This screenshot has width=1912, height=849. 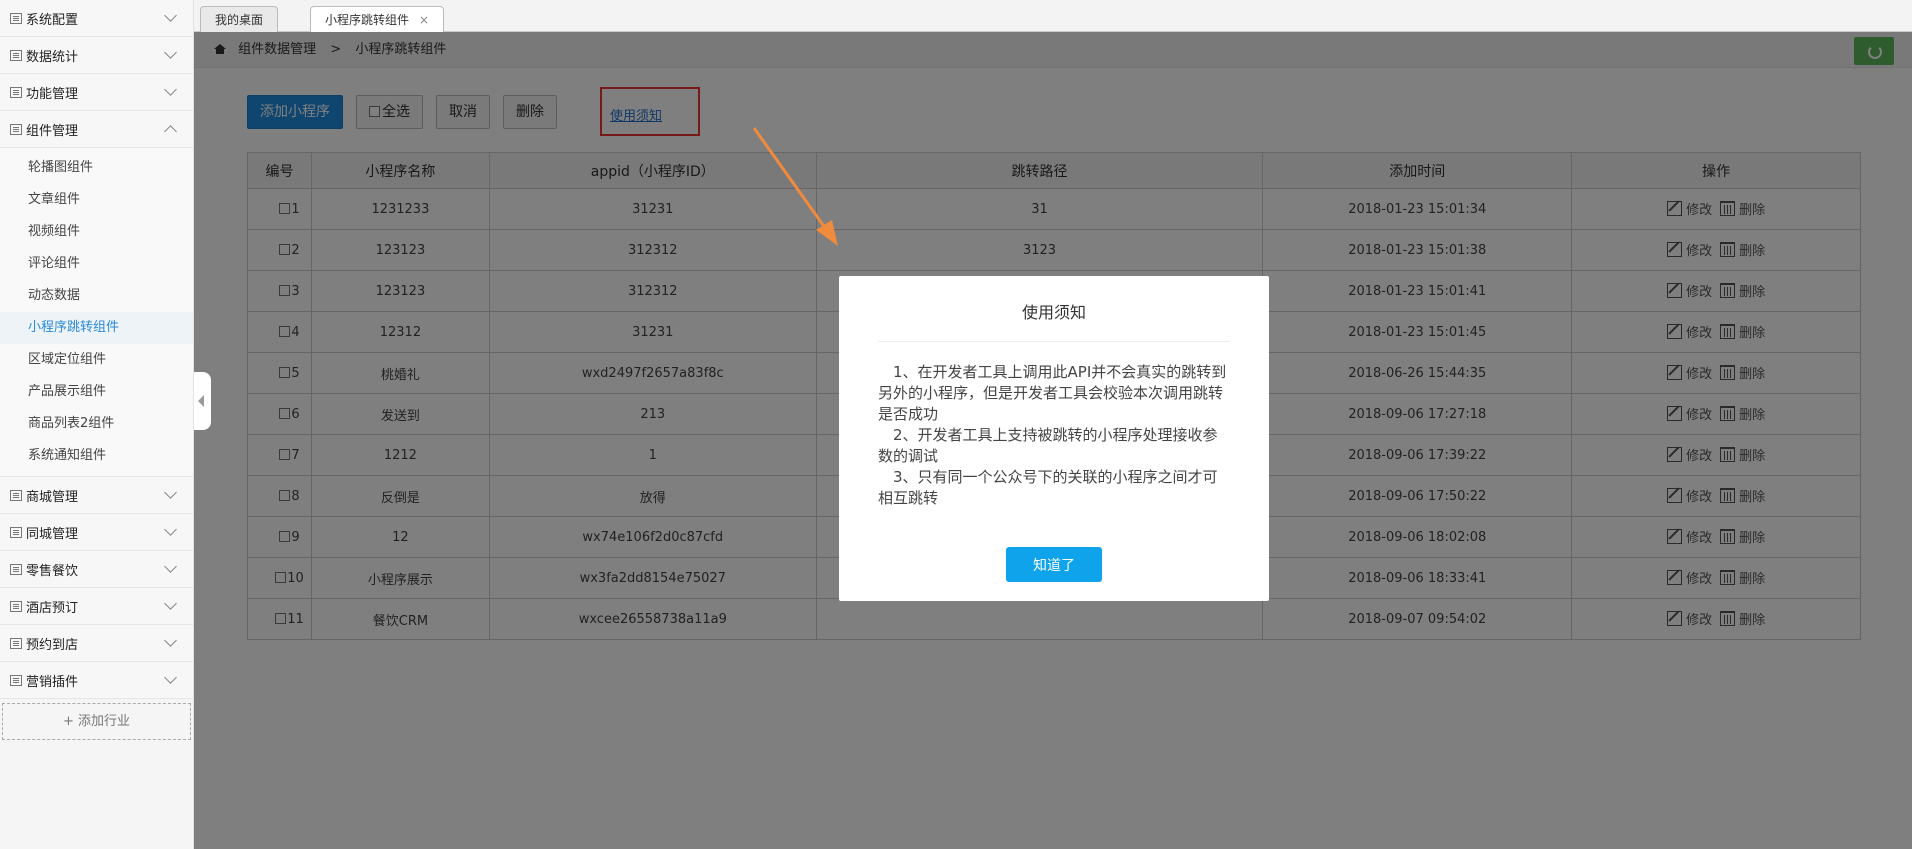 What do you see at coordinates (96, 200) in the screenshot?
I see `submenu-item-1: 文章组件` at bounding box center [96, 200].